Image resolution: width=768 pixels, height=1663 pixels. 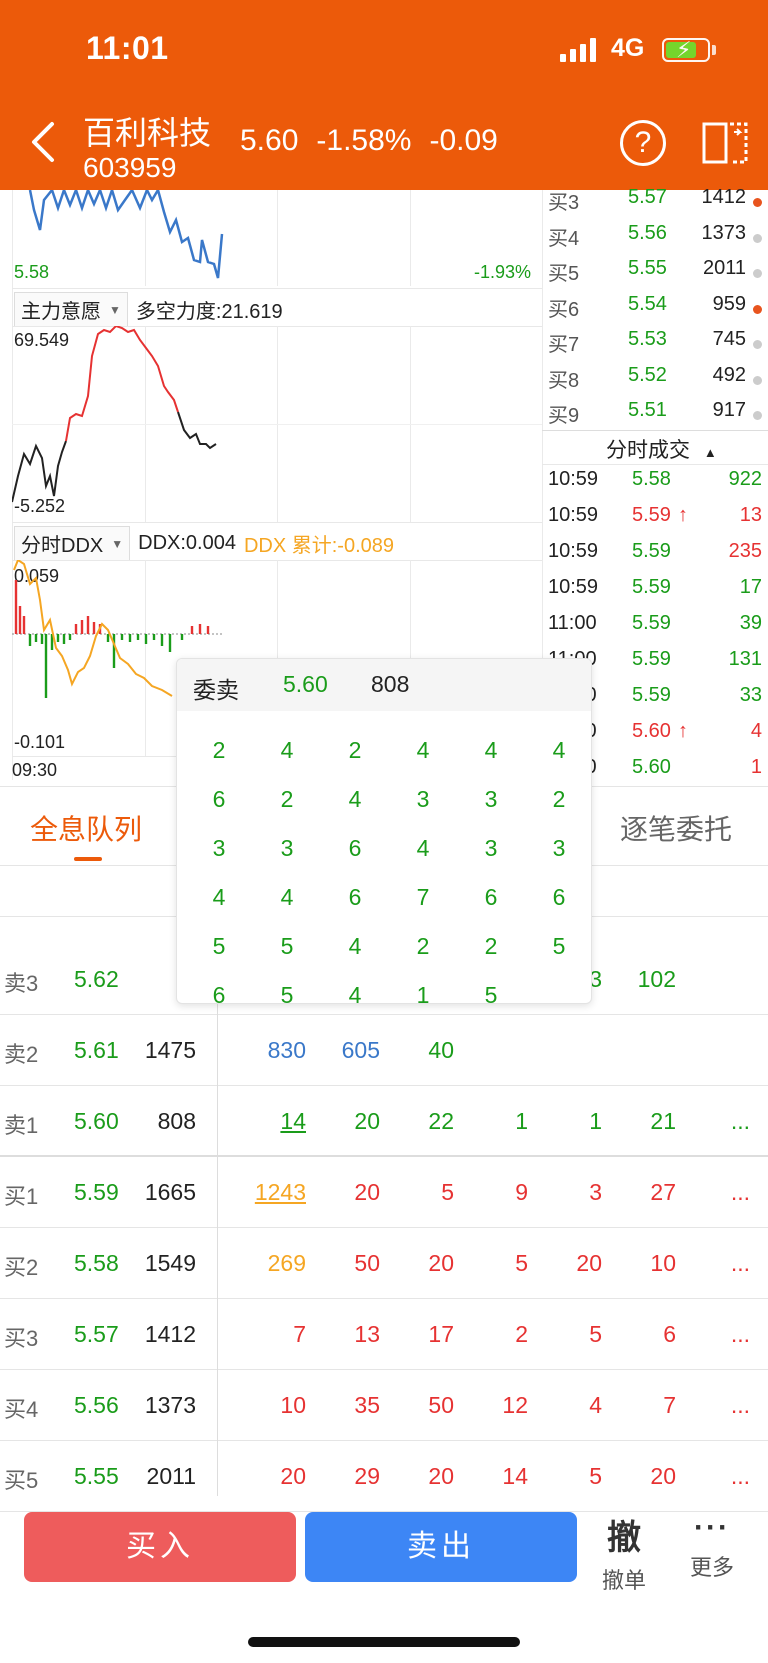 I want to click on back-icon, so click(x=44, y=142).